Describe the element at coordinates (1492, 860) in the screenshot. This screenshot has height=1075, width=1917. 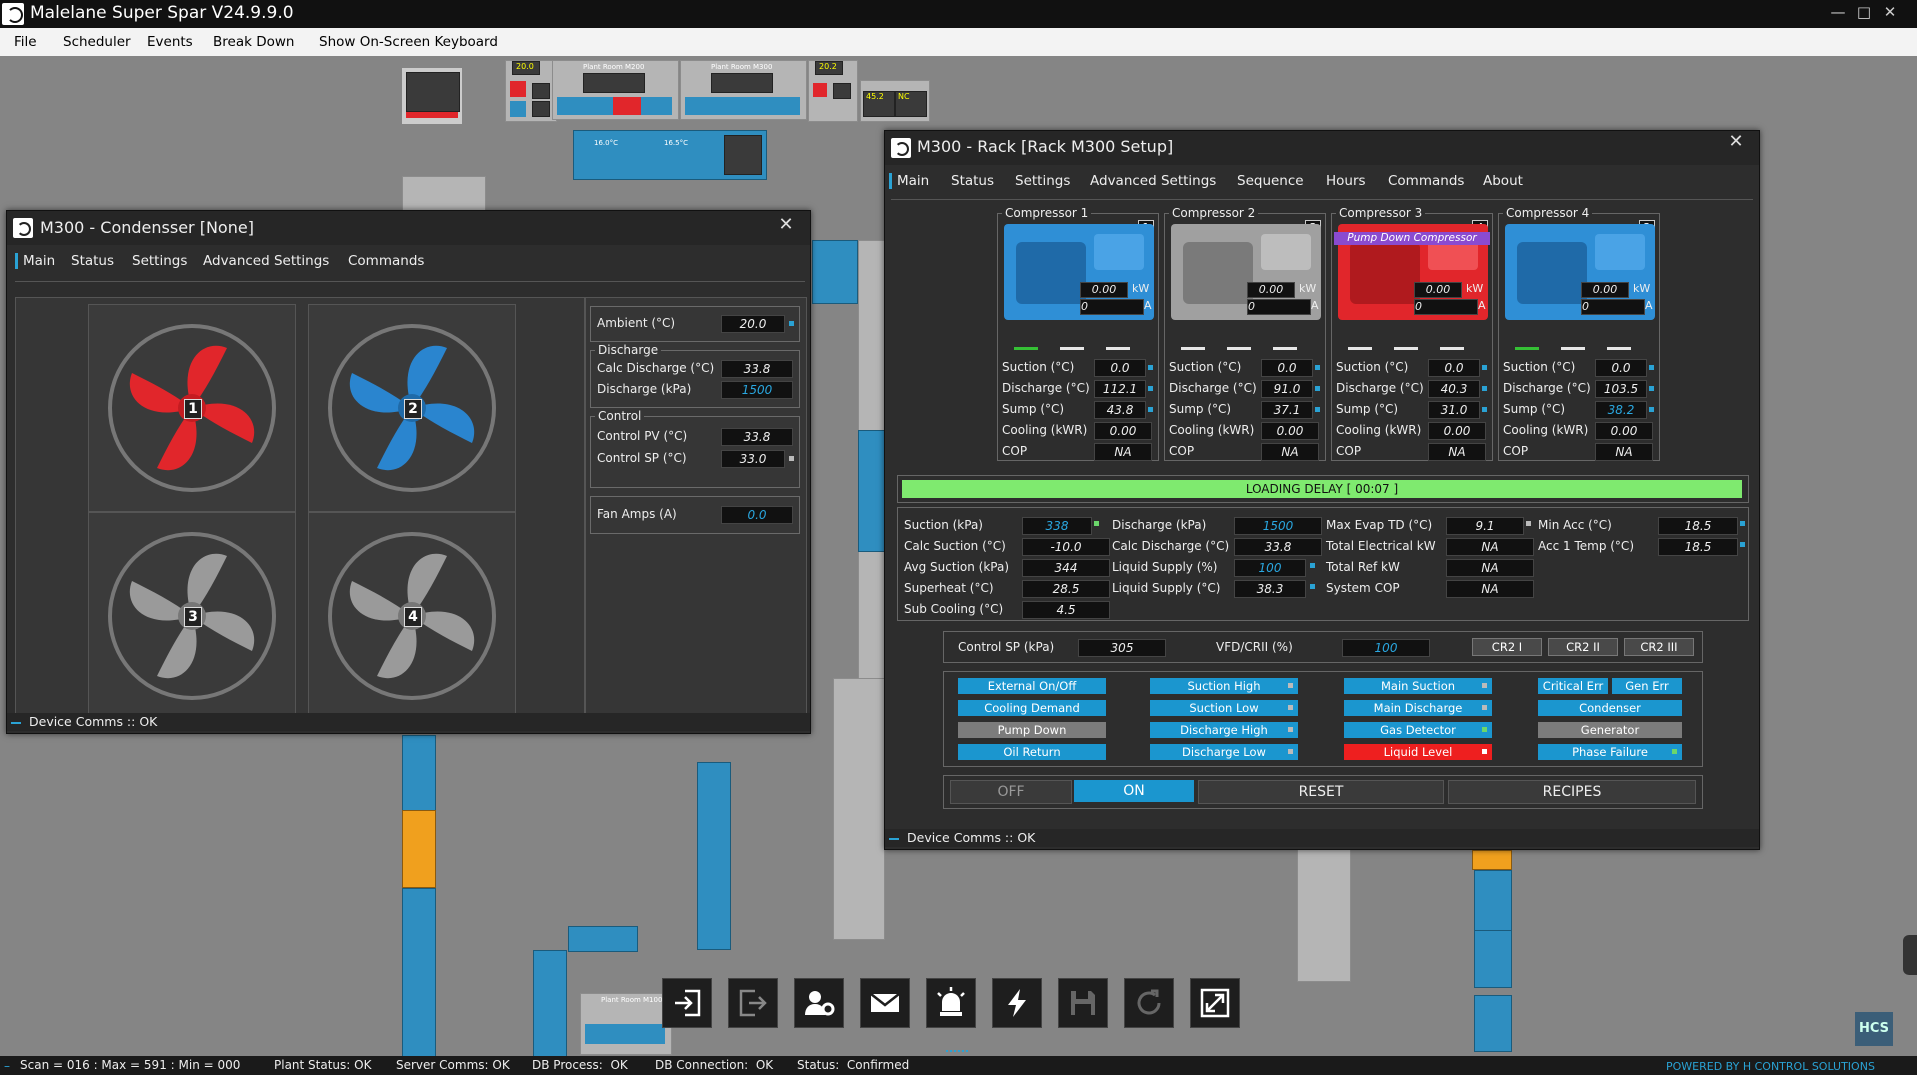
I see `orange-block` at that location.